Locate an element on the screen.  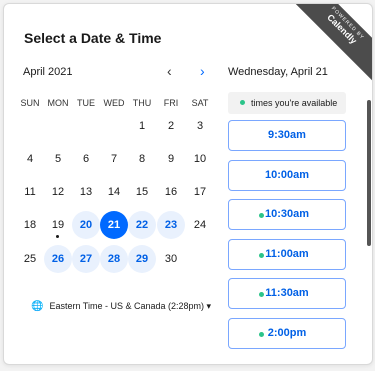
calendar-day-25: 25 is located at coordinates (30, 259).